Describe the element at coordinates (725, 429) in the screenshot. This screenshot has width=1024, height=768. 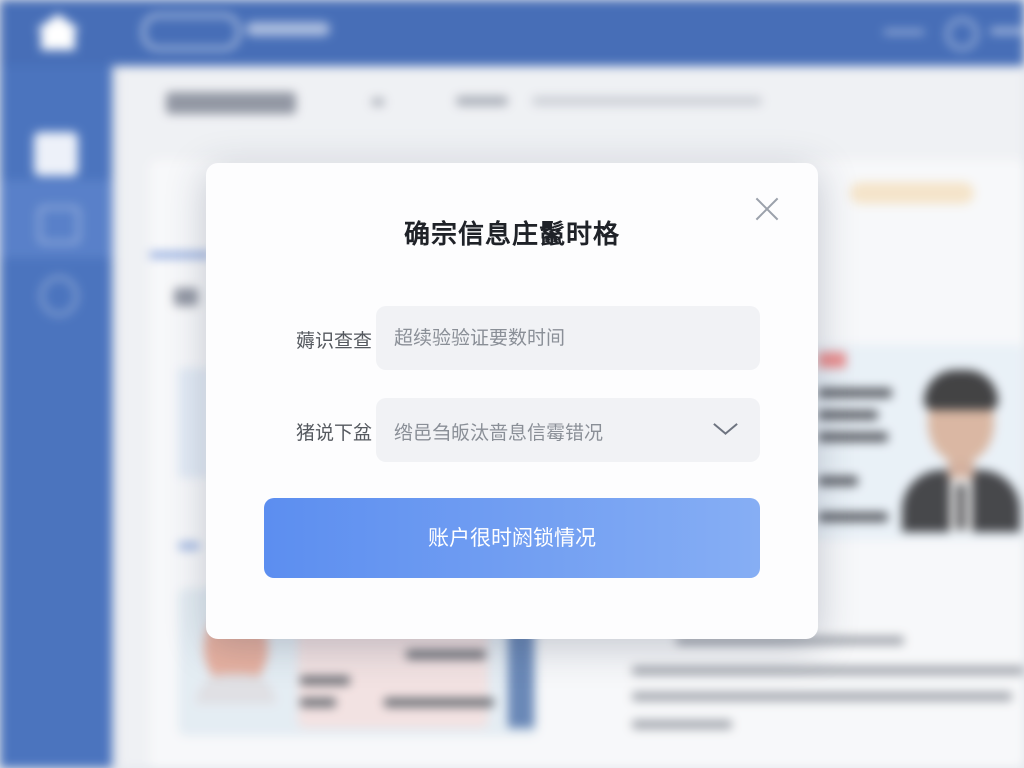
I see `chevron-down-icon` at that location.